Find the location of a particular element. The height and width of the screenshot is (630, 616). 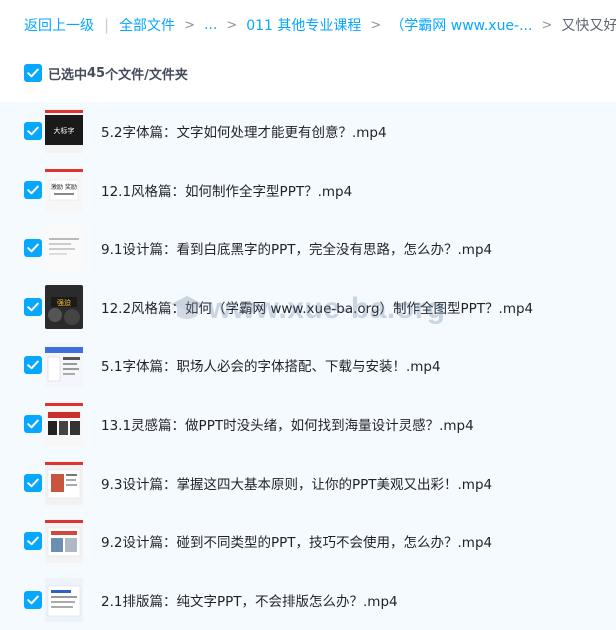

selection-summary: 已选中 45 个文件/文件夹 is located at coordinates (106, 73).